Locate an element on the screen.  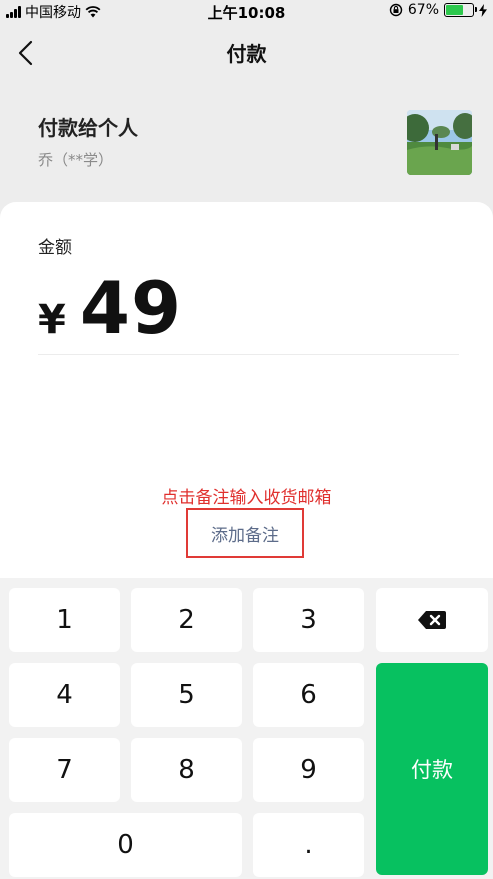
chevron-left-icon is located at coordinates (25, 53).